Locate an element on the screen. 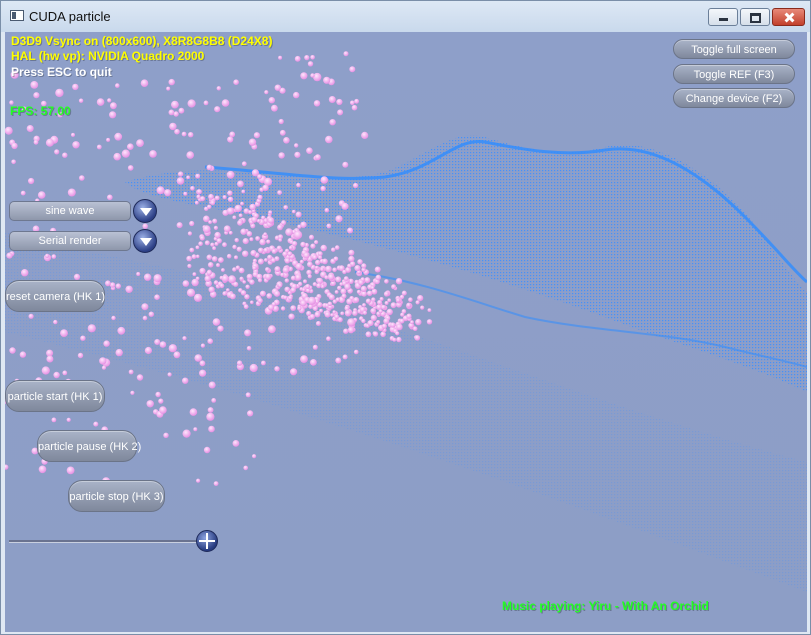  particle-stop-button: particle stop (HK 3) is located at coordinates (116, 496).